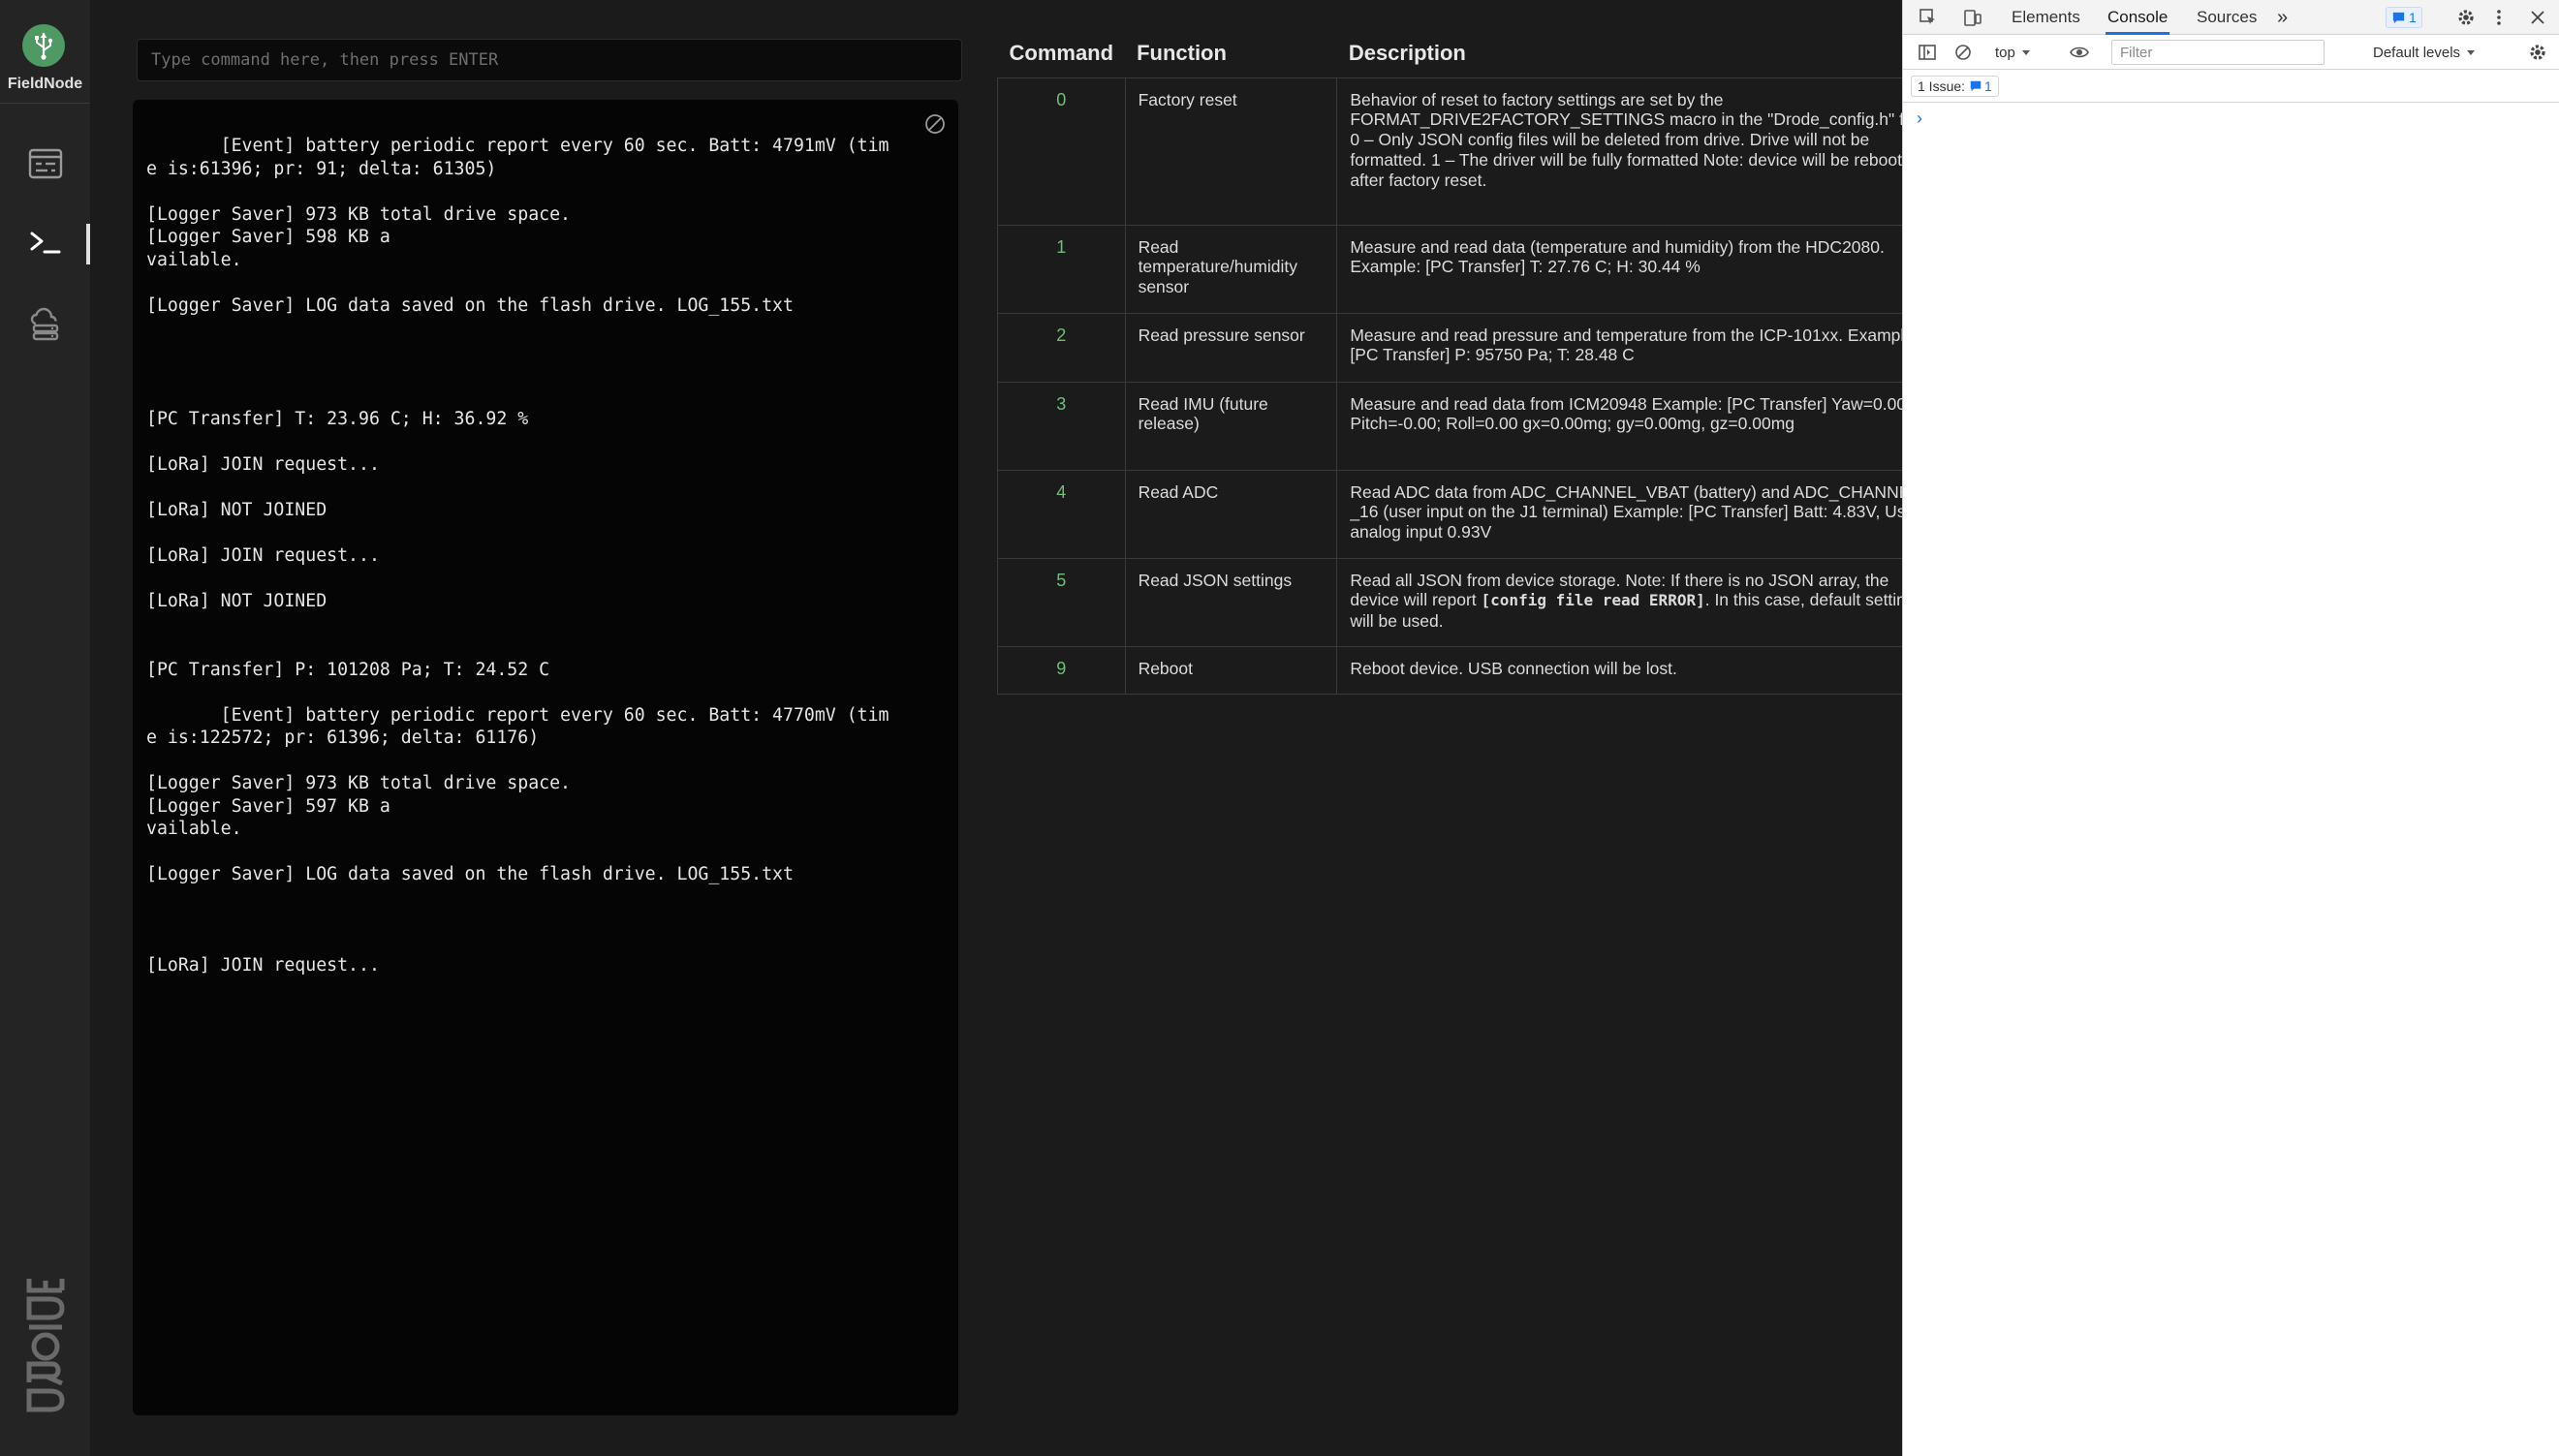  What do you see at coordinates (2499, 17) in the screenshot?
I see `more-options-icon` at bounding box center [2499, 17].